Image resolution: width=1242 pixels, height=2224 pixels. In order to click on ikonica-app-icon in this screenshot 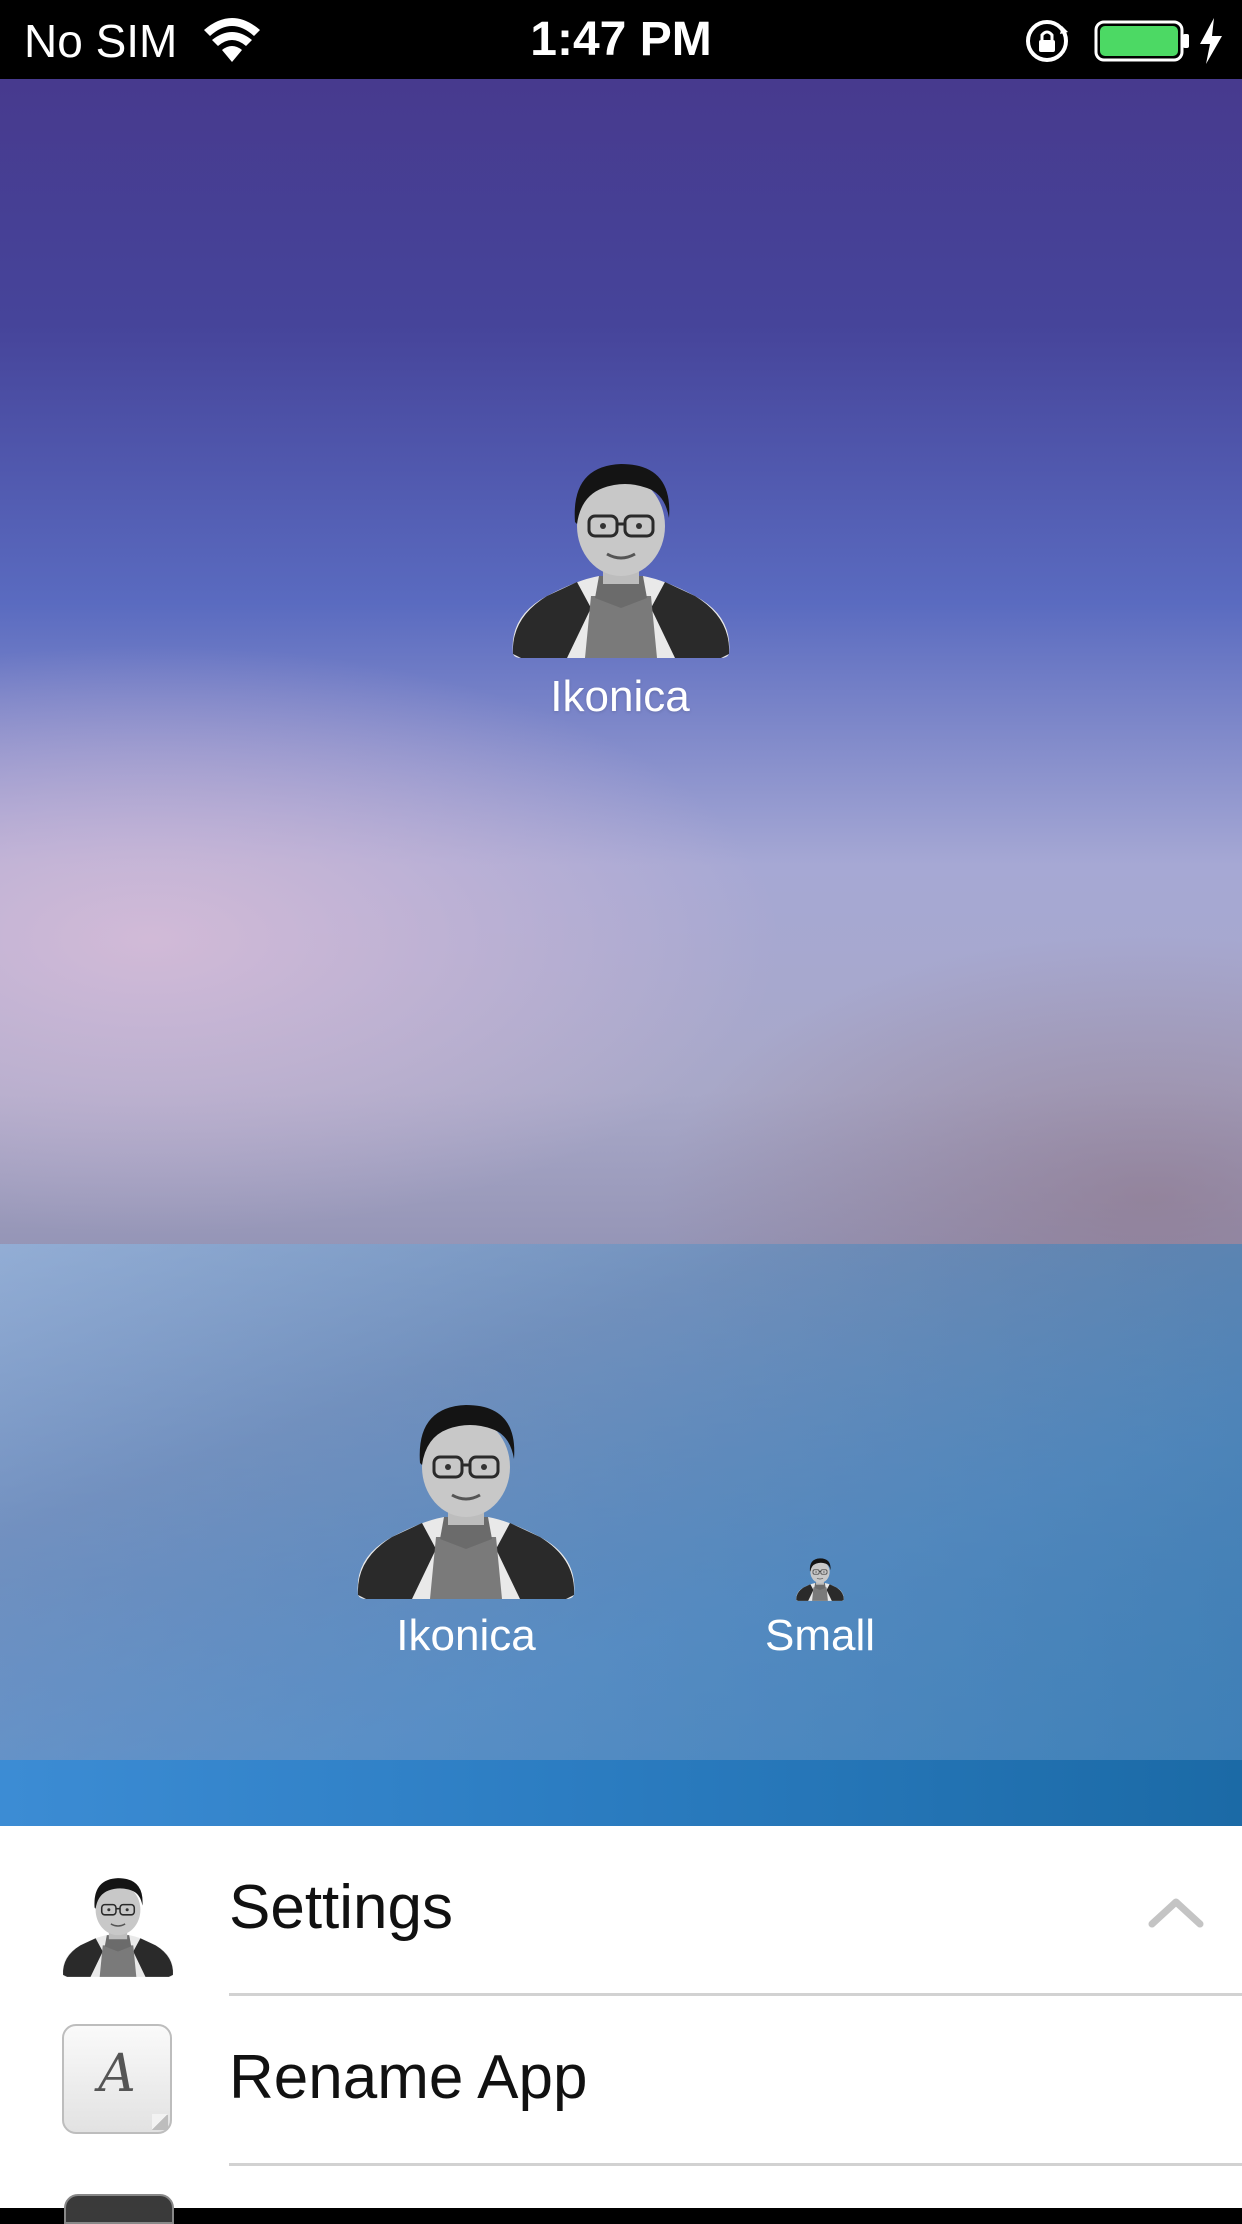, I will do `click(621, 558)`.